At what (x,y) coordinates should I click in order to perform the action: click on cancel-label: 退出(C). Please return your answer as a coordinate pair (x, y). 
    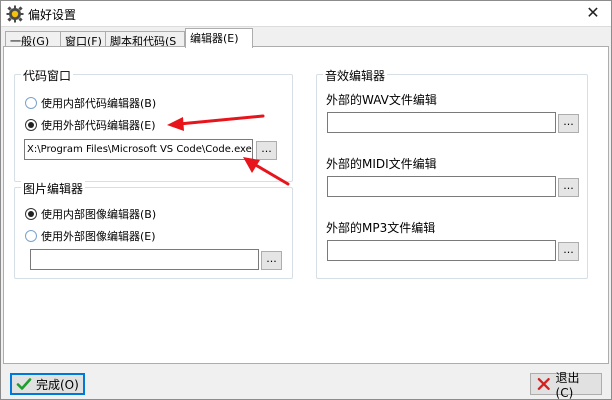
    Looking at the image, I should click on (567, 385).